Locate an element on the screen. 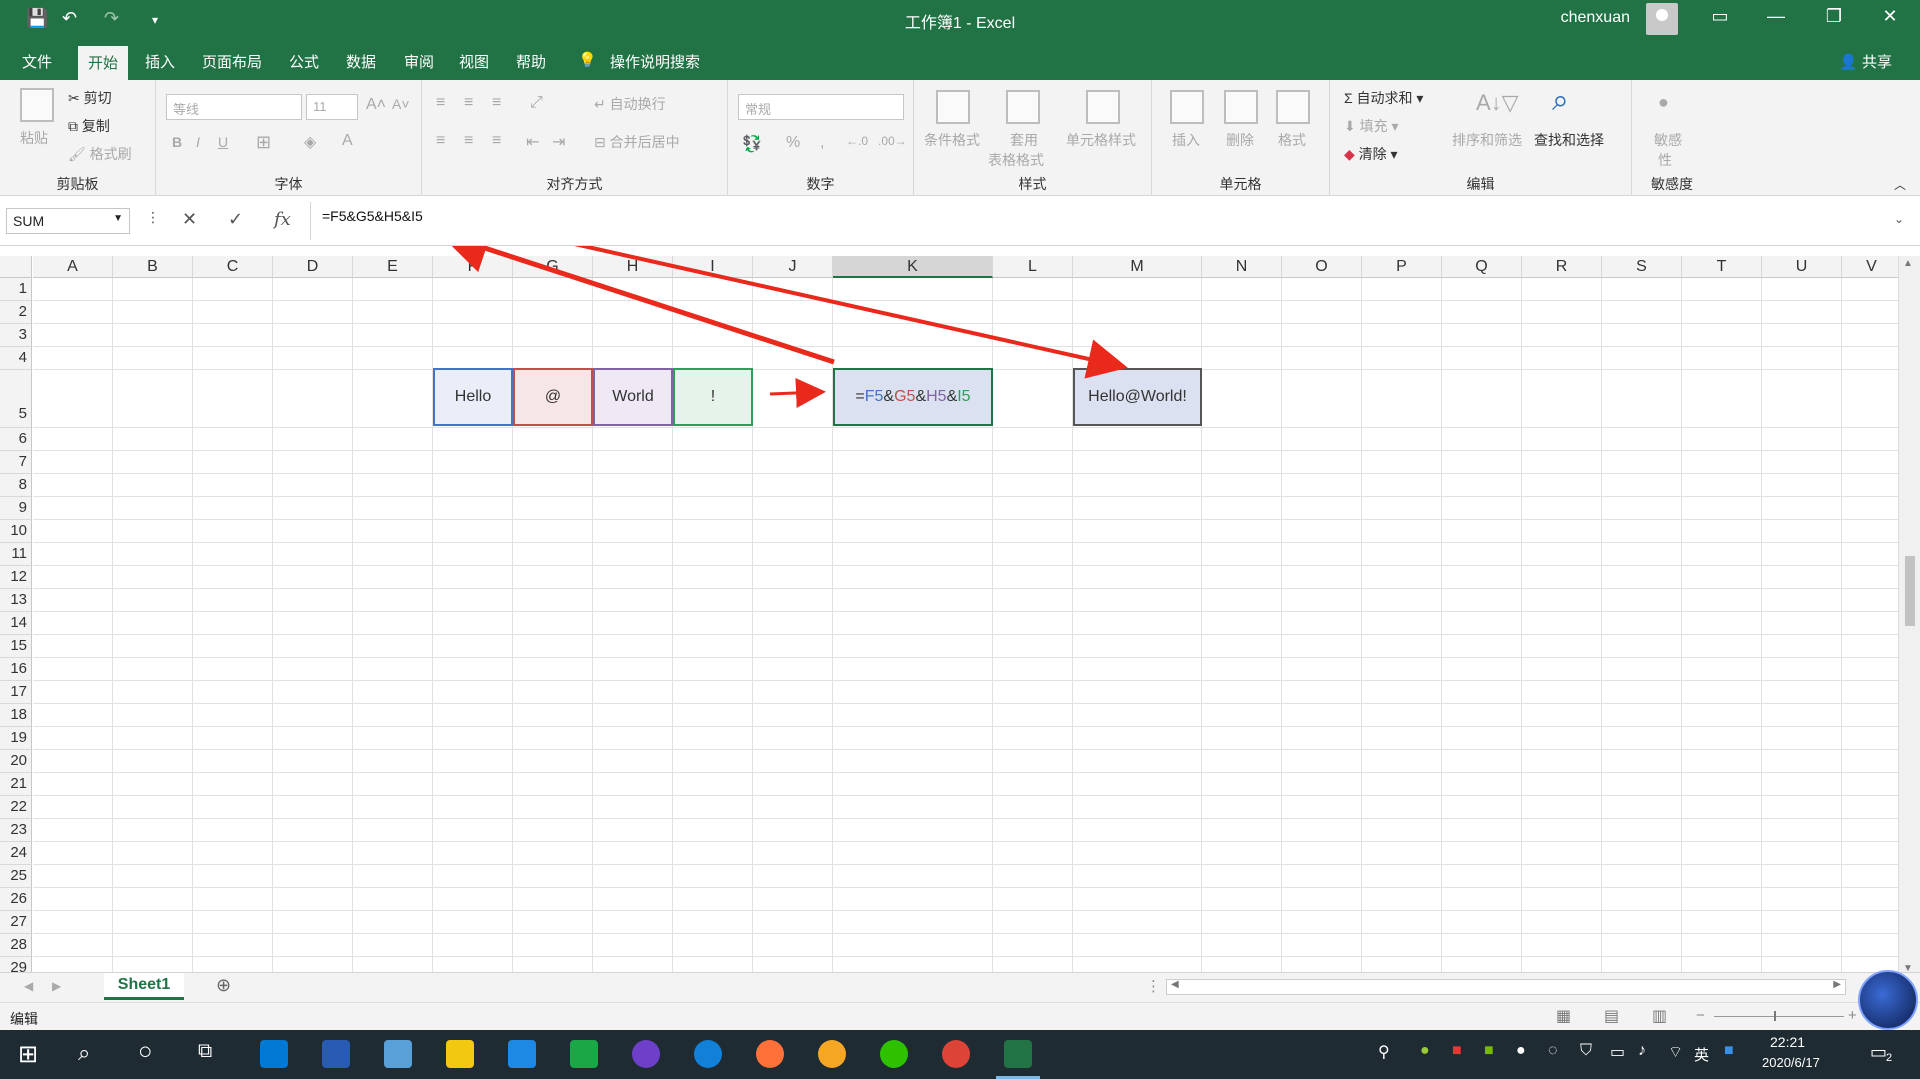 Image resolution: width=1920 pixels, height=1079 pixels. enter-icon: ✓ is located at coordinates (235, 219).